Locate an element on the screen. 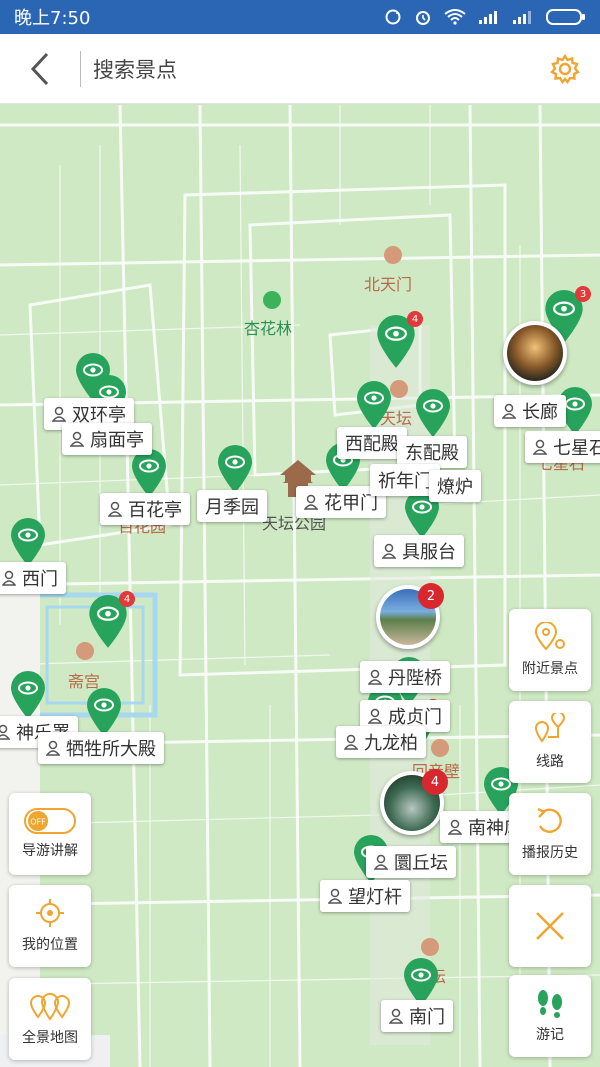 This screenshot has height=1067, width=600. tag-label: 丹陛桥 is located at coordinates (415, 678).